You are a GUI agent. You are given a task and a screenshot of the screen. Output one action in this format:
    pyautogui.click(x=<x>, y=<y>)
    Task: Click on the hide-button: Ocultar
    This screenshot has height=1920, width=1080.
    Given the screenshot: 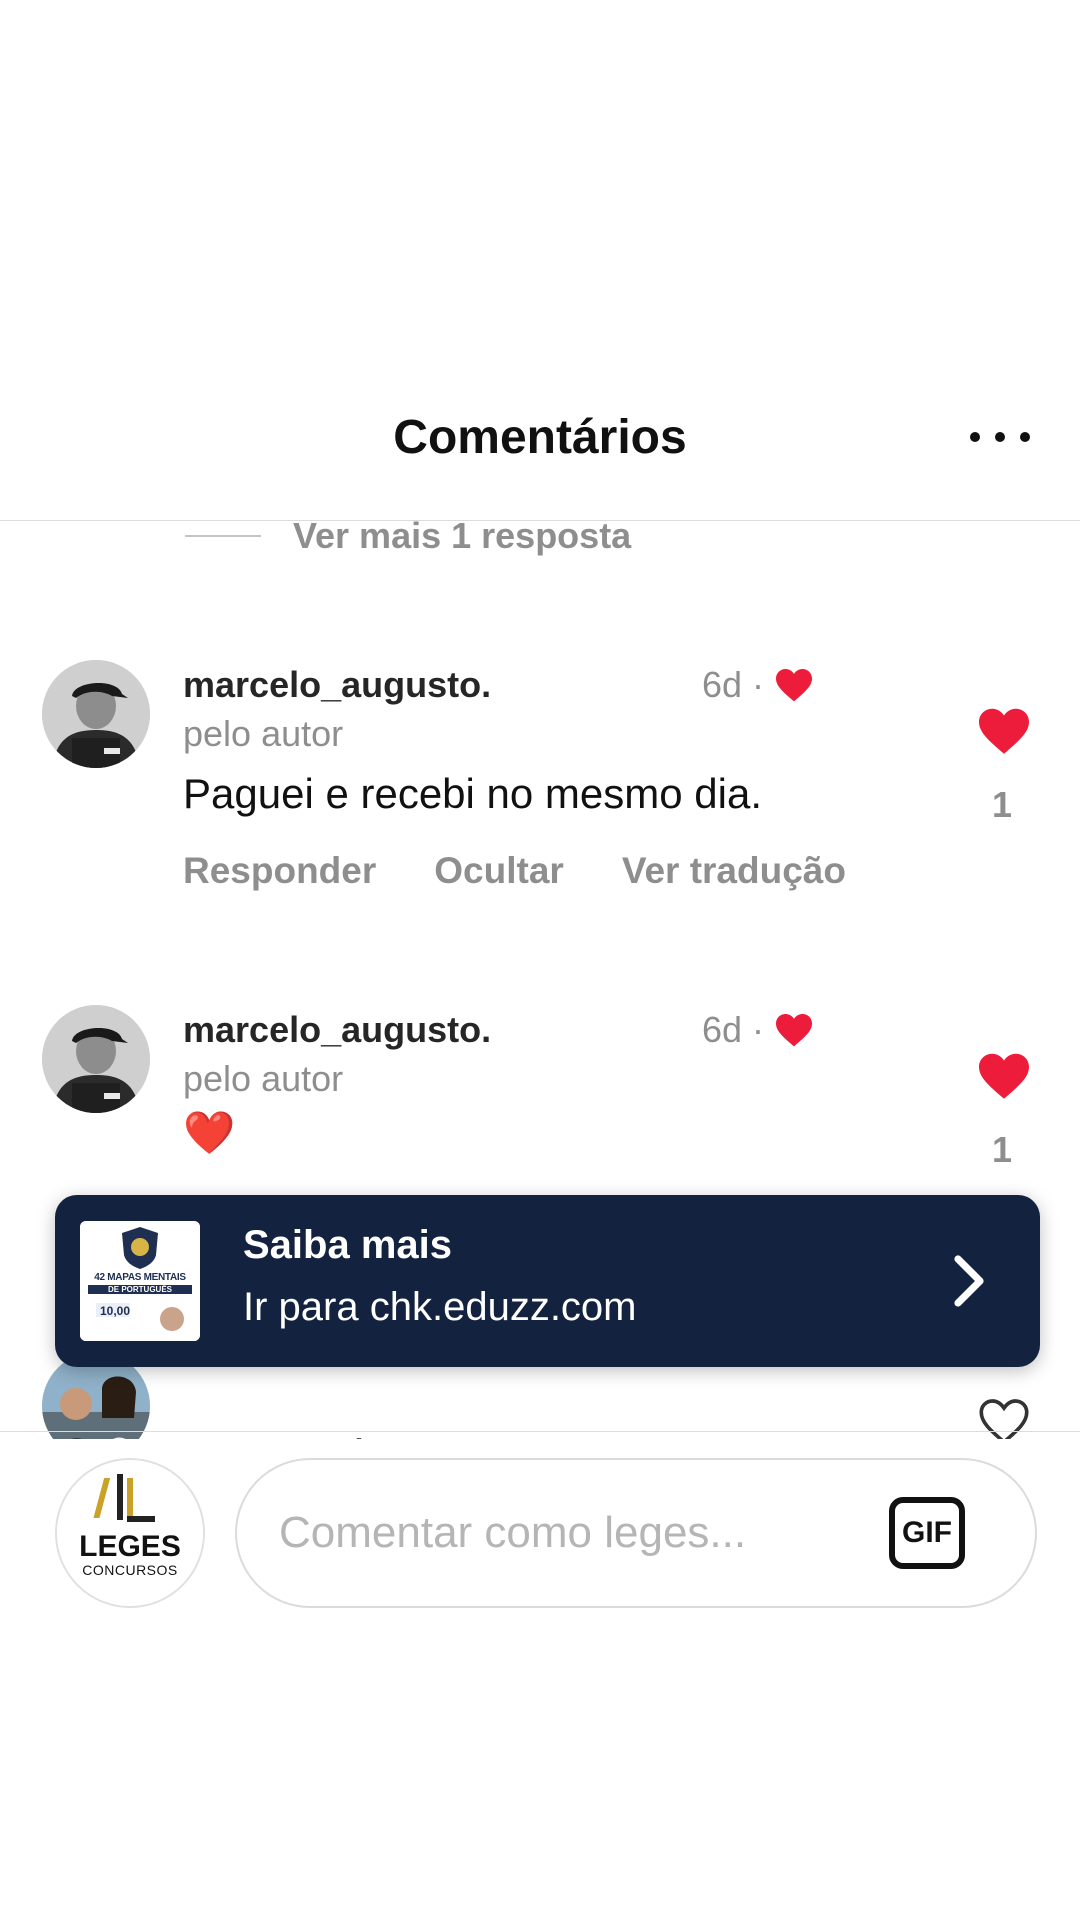 What is the action you would take?
    pyautogui.click(x=499, y=871)
    